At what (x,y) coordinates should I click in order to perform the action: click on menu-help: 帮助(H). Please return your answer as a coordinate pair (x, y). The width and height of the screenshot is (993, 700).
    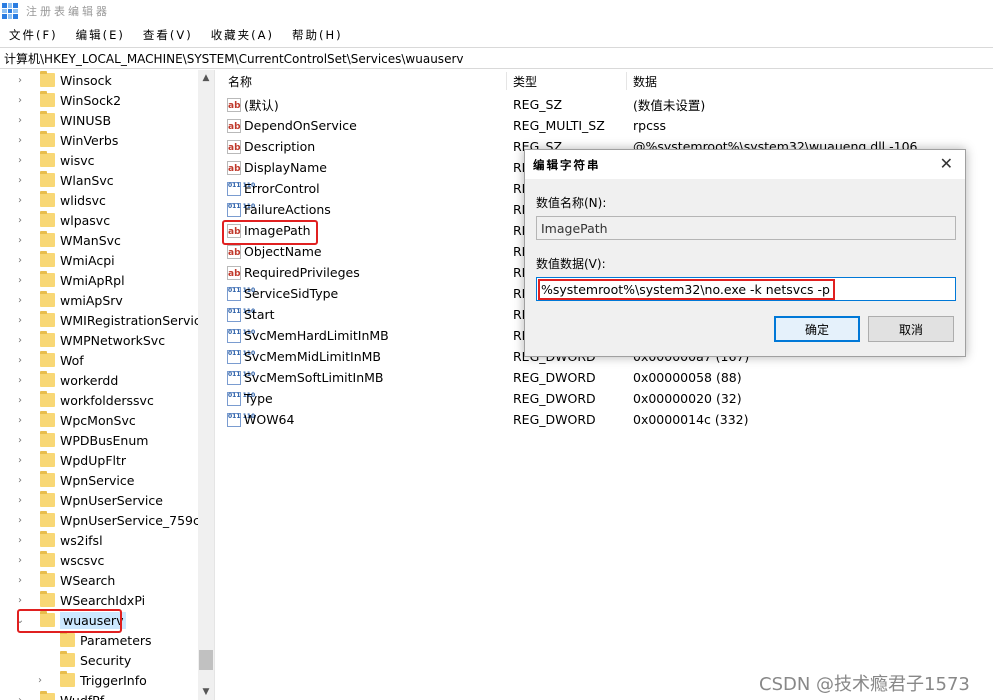
    Looking at the image, I should click on (317, 35).